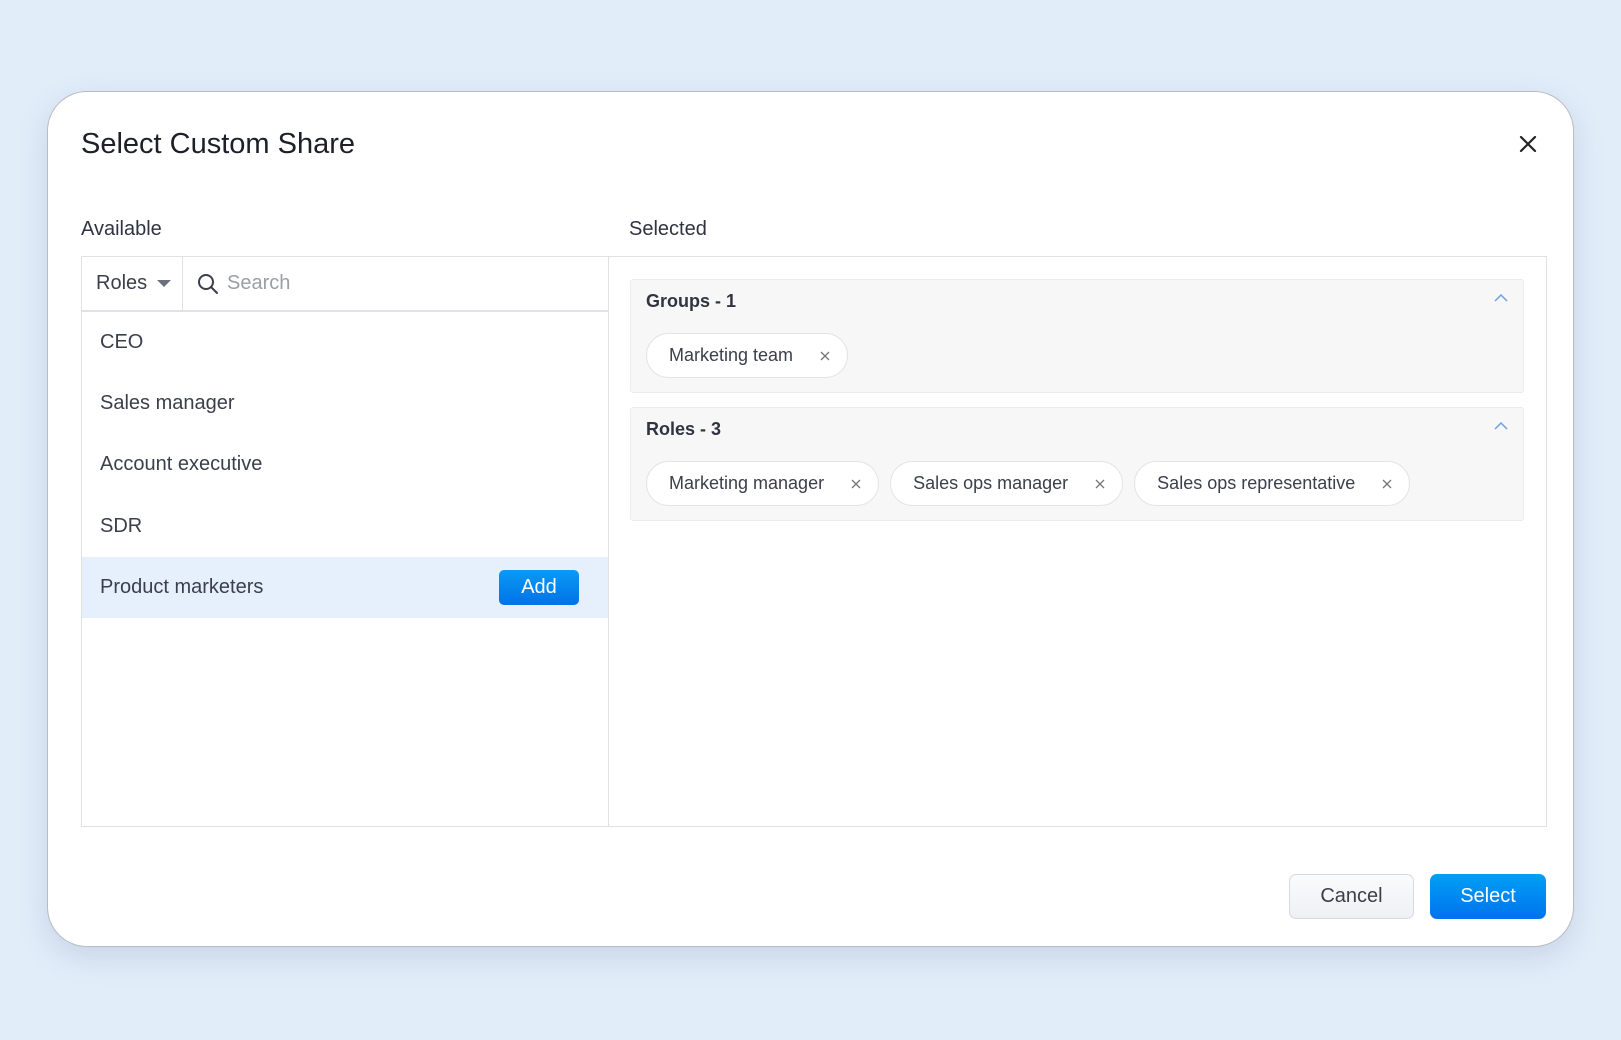 Image resolution: width=1621 pixels, height=1040 pixels. I want to click on item-label: Sales manager, so click(167, 403).